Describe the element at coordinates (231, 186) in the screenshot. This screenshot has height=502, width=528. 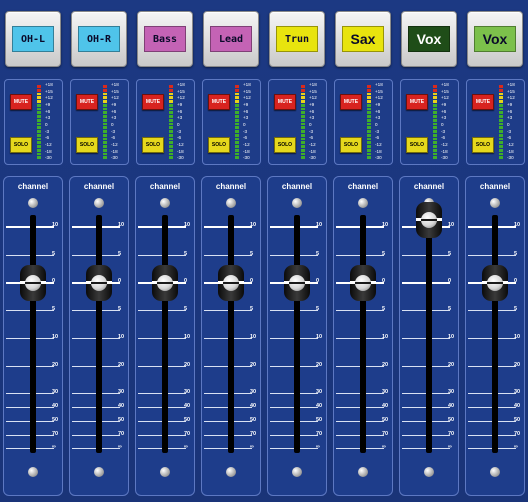
I see `channel-title: channel` at that location.